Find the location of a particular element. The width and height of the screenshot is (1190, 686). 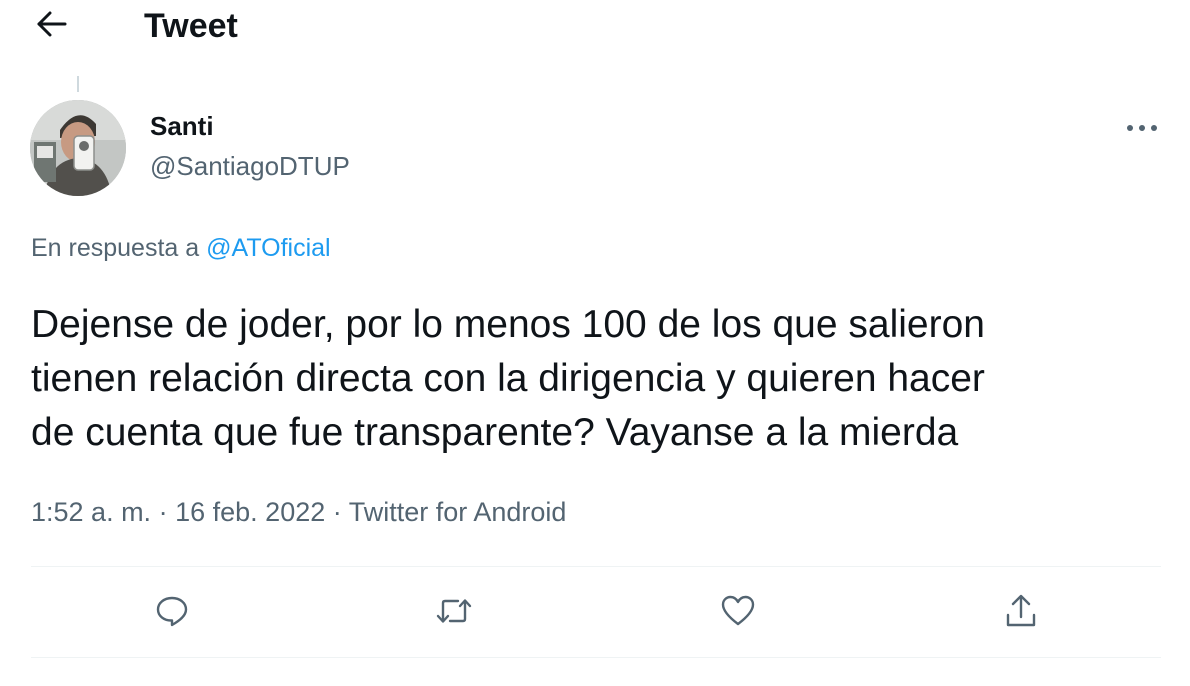

more-dots-icon is located at coordinates (1142, 128).